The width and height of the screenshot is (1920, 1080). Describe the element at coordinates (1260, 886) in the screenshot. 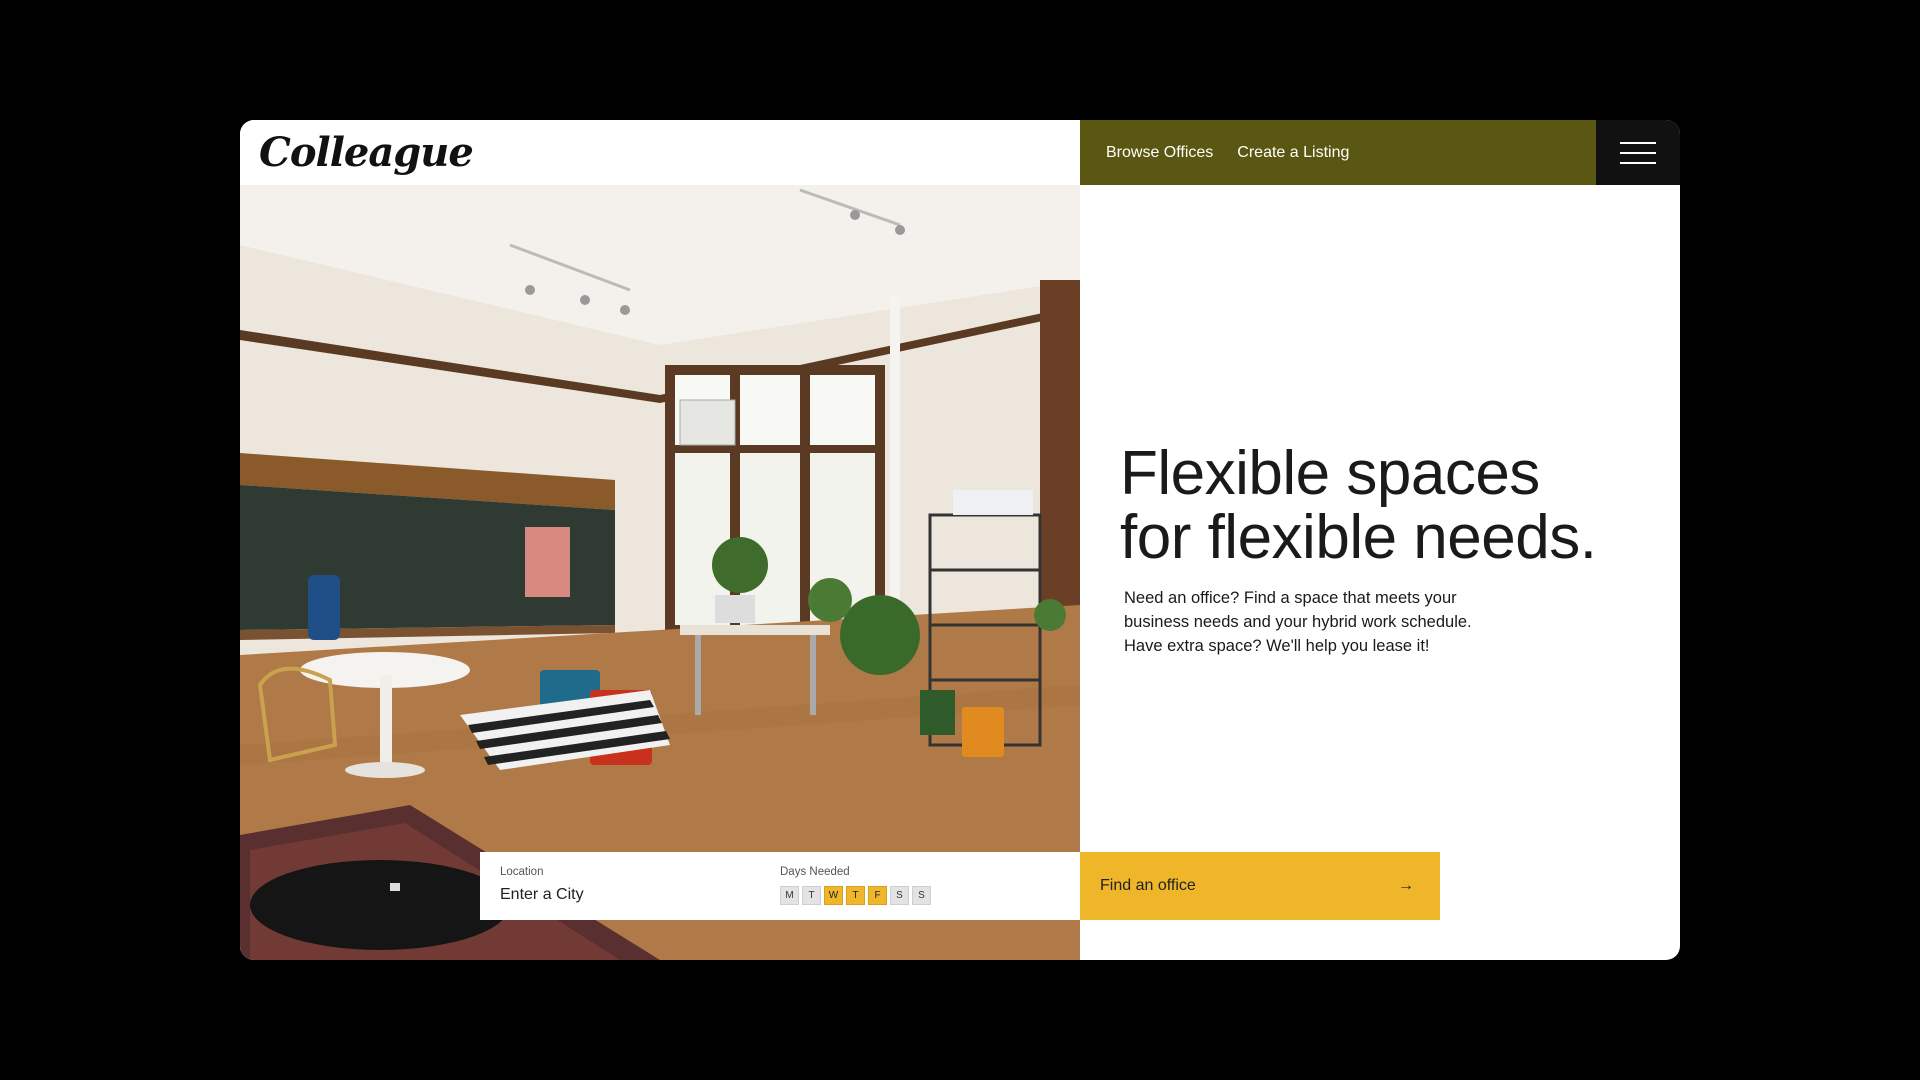

I see `find-office-button: Find an office →` at that location.